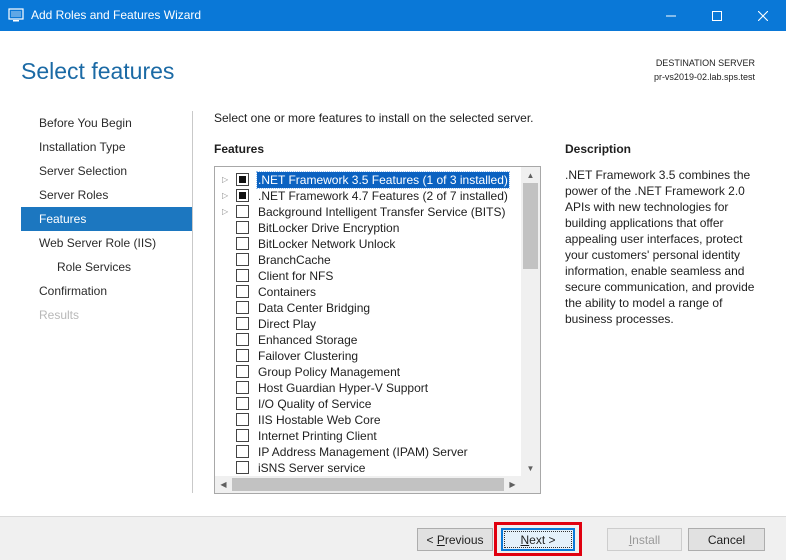 This screenshot has width=786, height=560. Describe the element at coordinates (464, 539) in the screenshot. I see `previous-label-rest: revious` at that location.